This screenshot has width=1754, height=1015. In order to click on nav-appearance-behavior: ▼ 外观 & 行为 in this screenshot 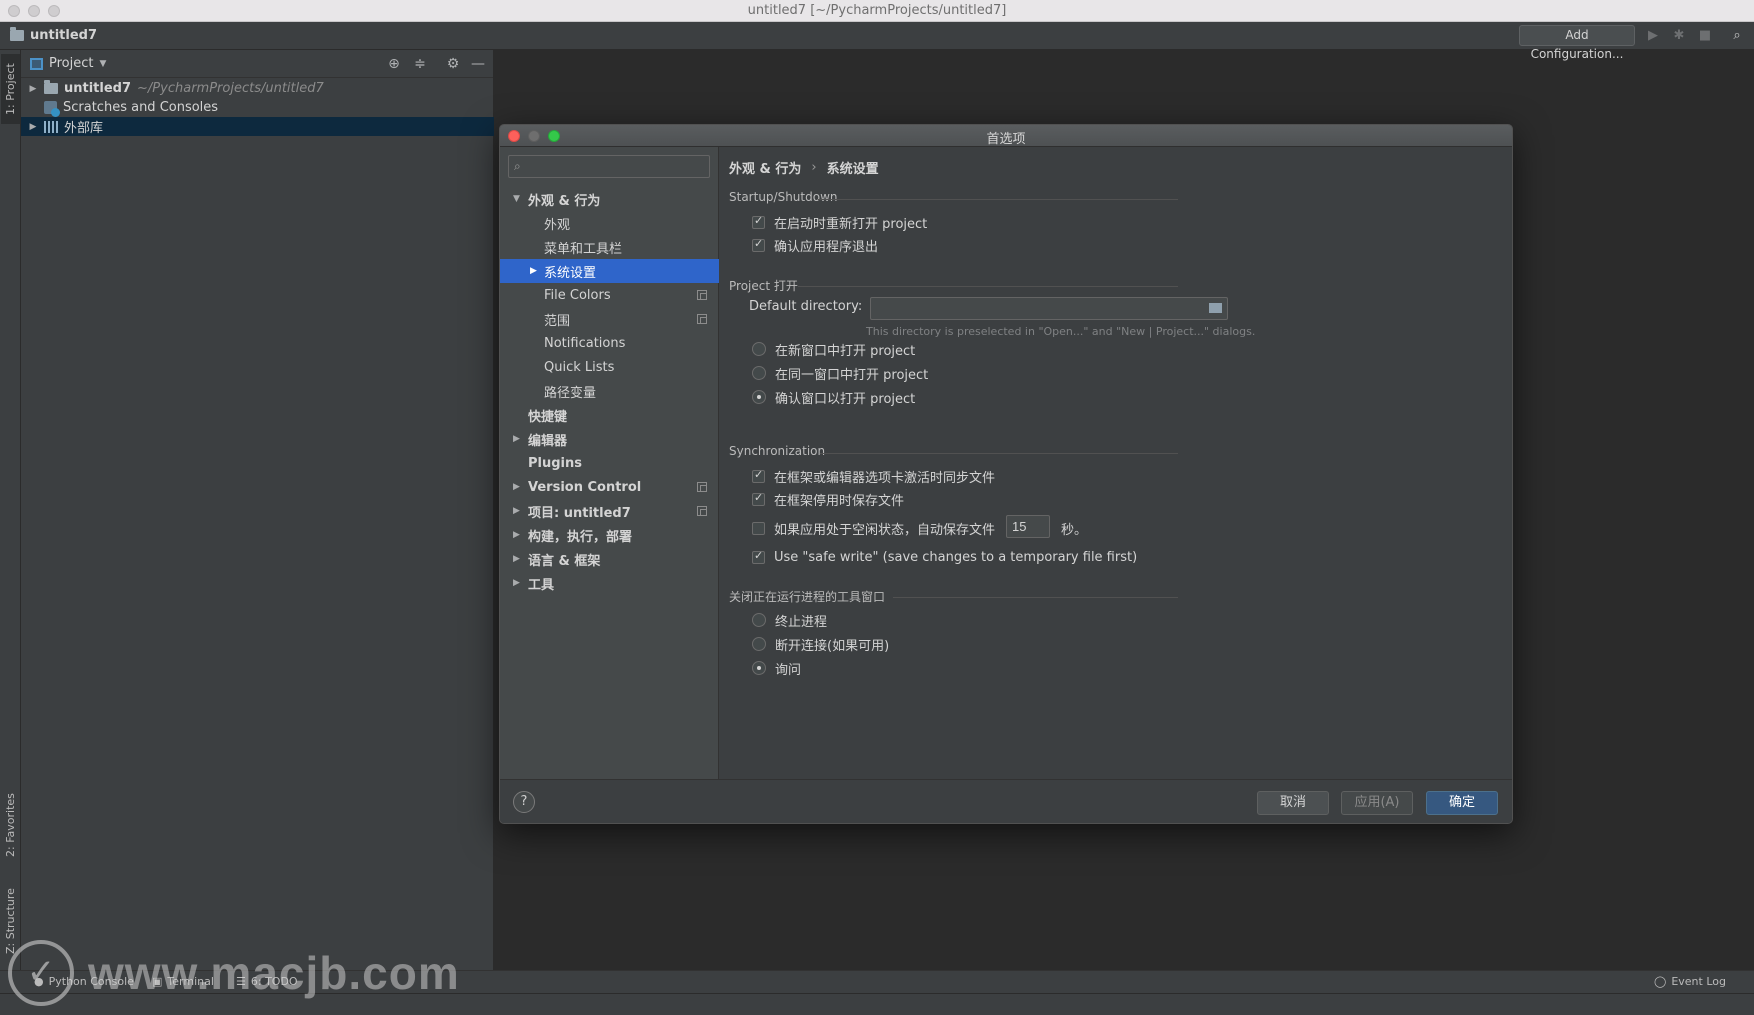, I will do `click(609, 199)`.